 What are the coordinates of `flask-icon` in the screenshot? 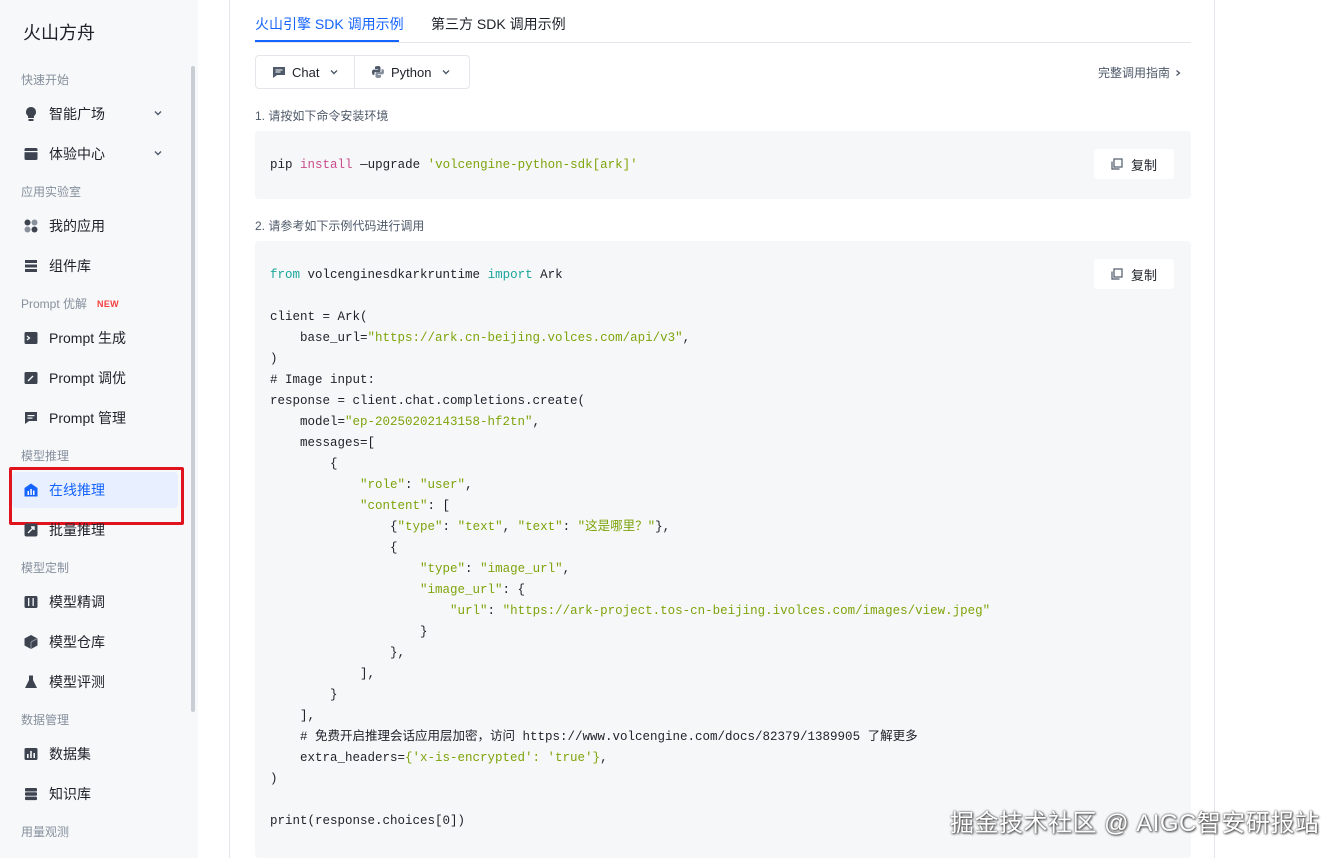 It's located at (31, 682).